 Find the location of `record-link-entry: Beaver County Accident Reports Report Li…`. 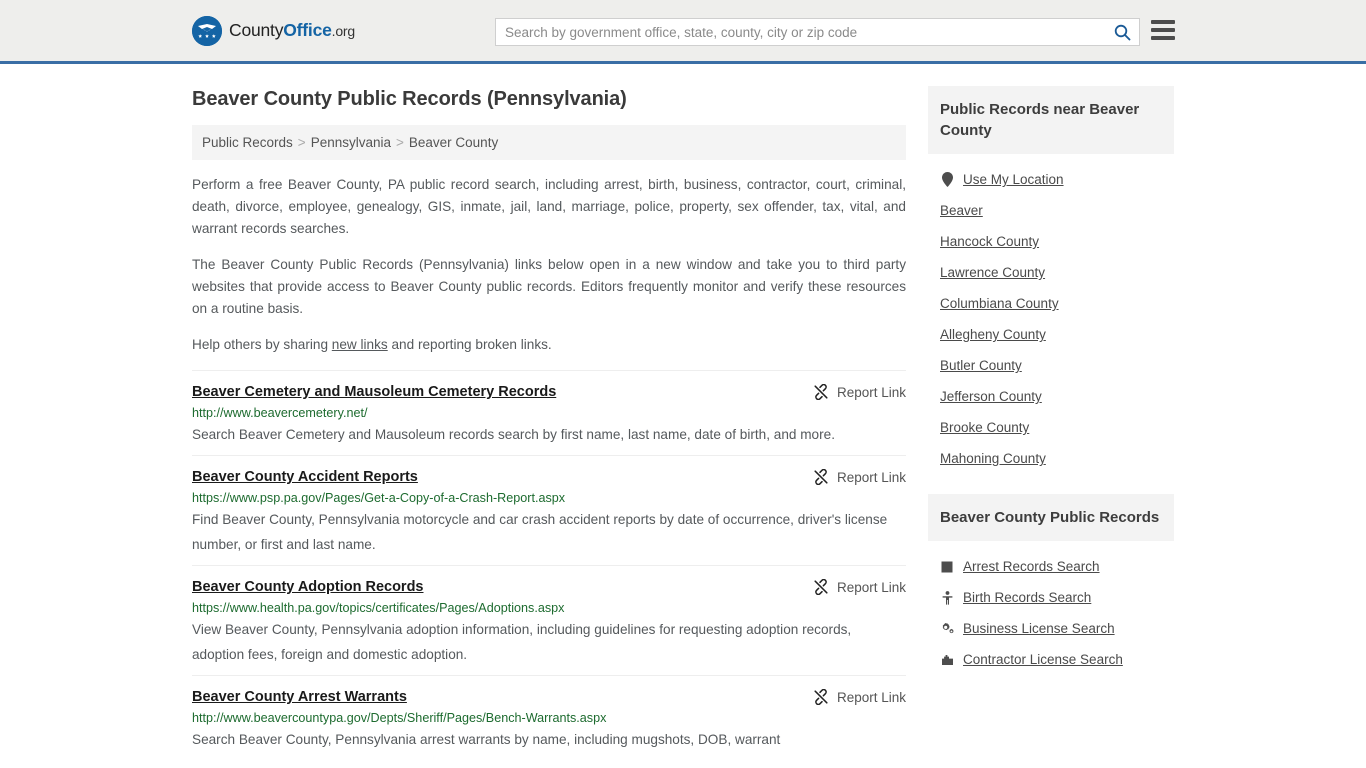

record-link-entry: Beaver County Accident Reports Report Li… is located at coordinates (549, 510).